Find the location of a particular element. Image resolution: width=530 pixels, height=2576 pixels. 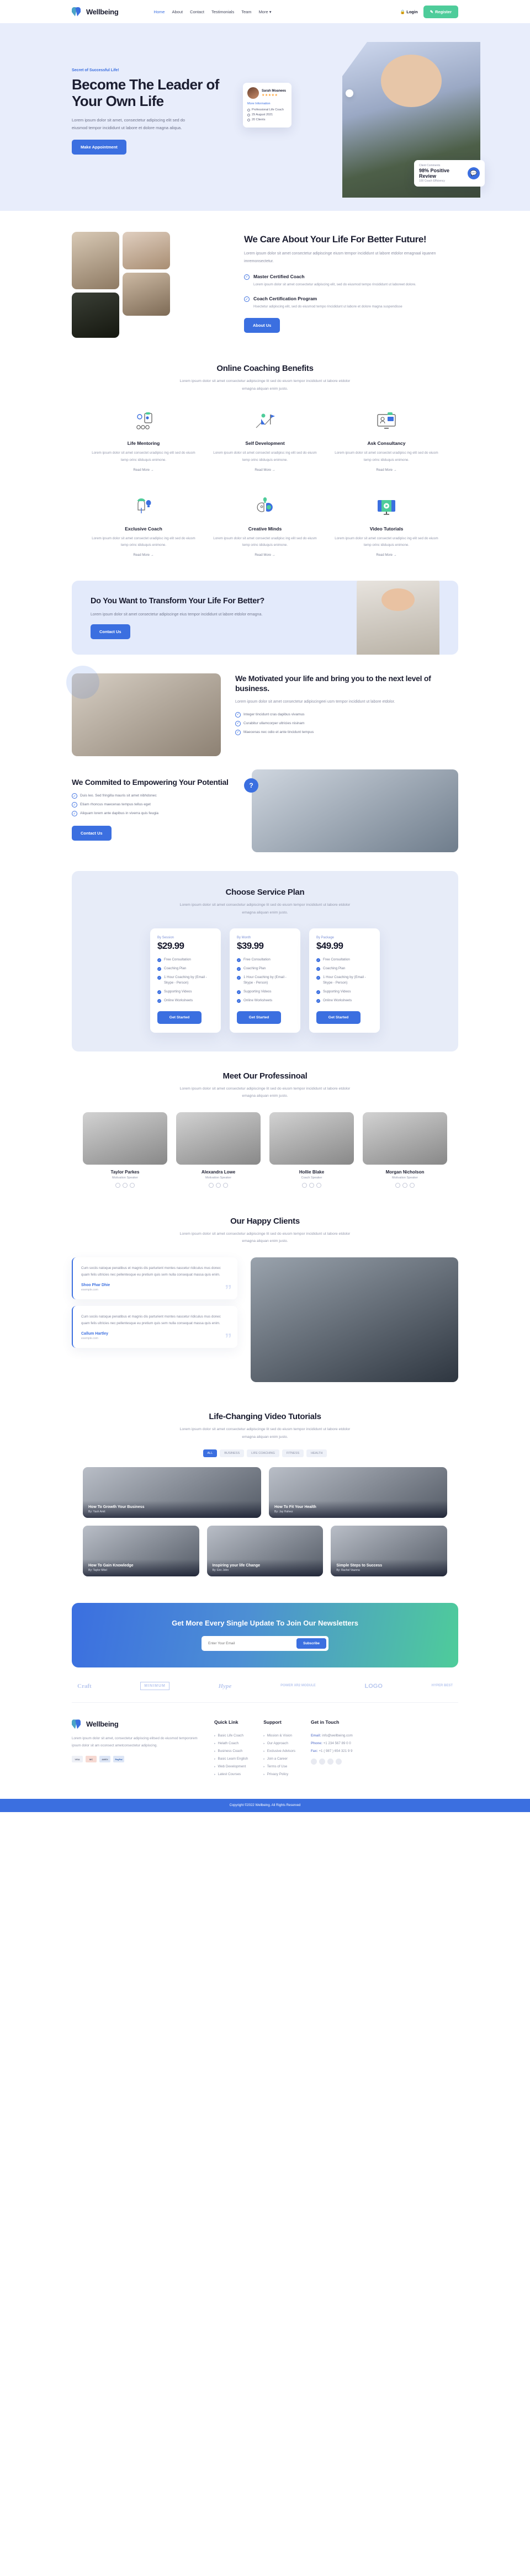

video-card: Simple Steps to Success By: Rachel Vaunna is located at coordinates (389, 1551).